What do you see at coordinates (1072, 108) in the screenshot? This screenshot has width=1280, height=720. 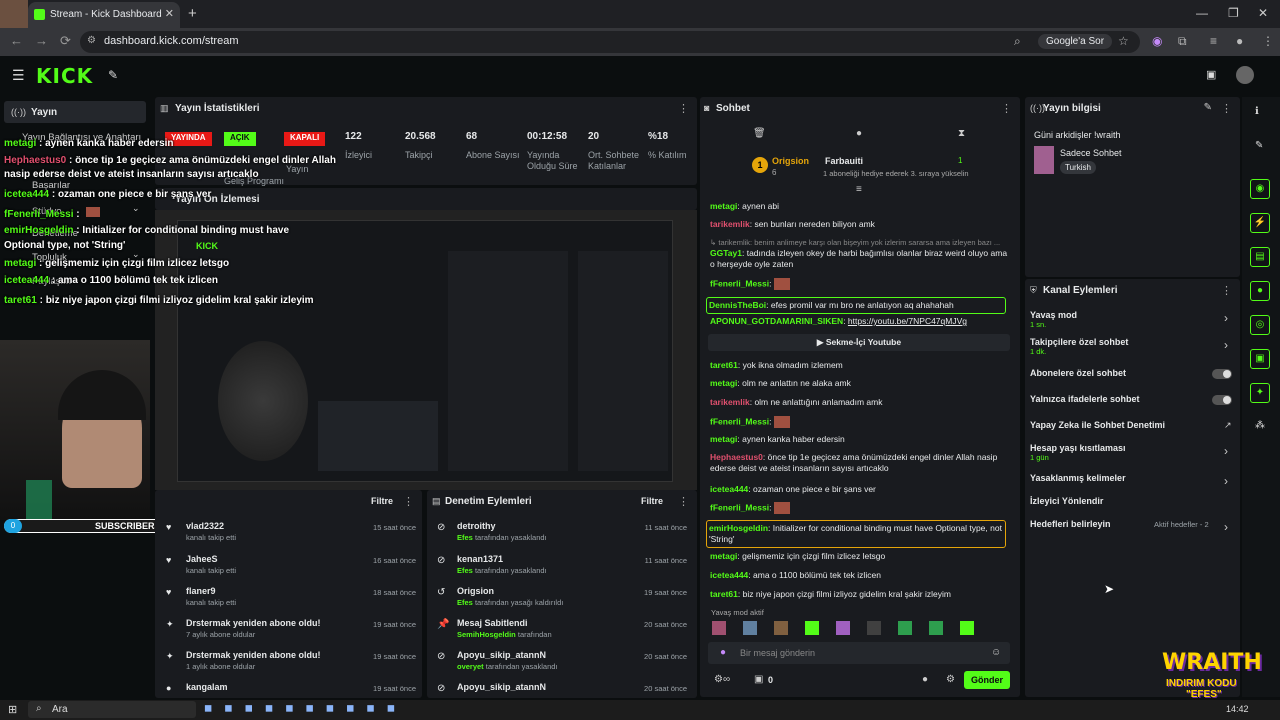 I see `info-title: Yayın bilgisi` at bounding box center [1072, 108].